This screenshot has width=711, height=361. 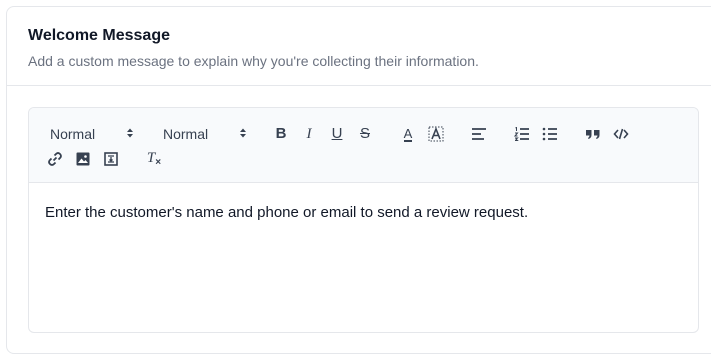 I want to click on link-icon, so click(x=55, y=159).